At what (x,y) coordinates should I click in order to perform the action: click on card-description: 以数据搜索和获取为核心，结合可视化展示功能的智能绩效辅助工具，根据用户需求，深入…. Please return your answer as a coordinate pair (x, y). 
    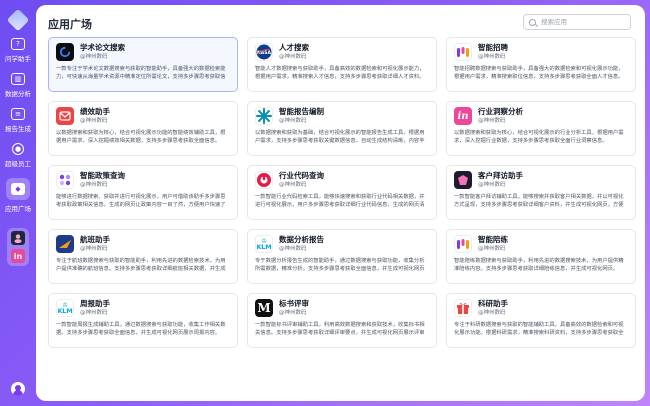
    Looking at the image, I should click on (141, 137).